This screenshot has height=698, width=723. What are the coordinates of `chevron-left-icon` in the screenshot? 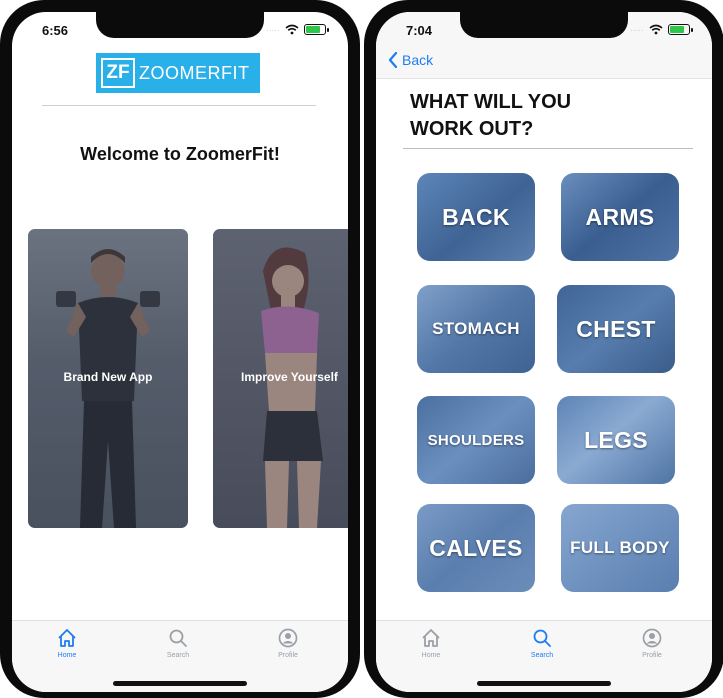 It's located at (393, 60).